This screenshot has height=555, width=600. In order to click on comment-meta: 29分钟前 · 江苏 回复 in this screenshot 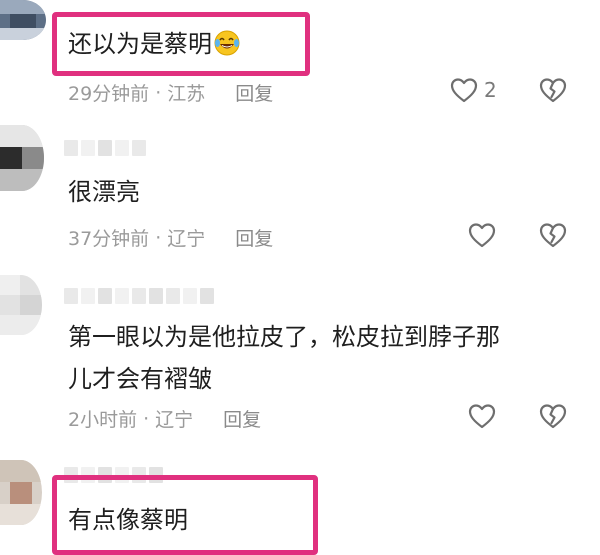, I will do `click(170, 92)`.